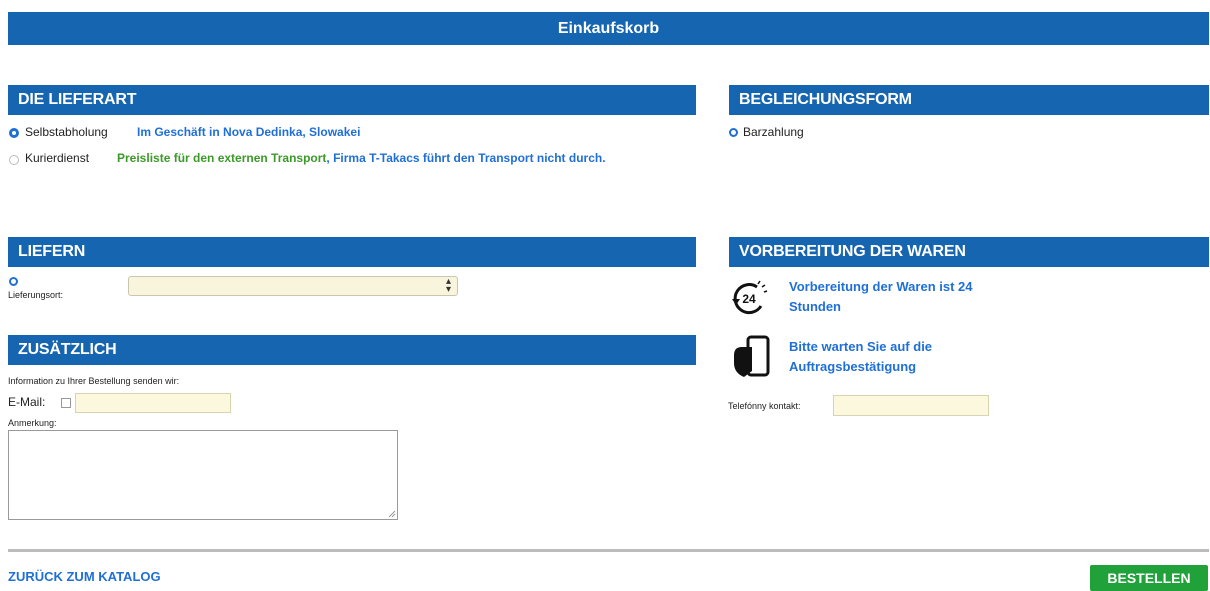  Describe the element at coordinates (14, 133) in the screenshot. I see `pickup-radio` at that location.